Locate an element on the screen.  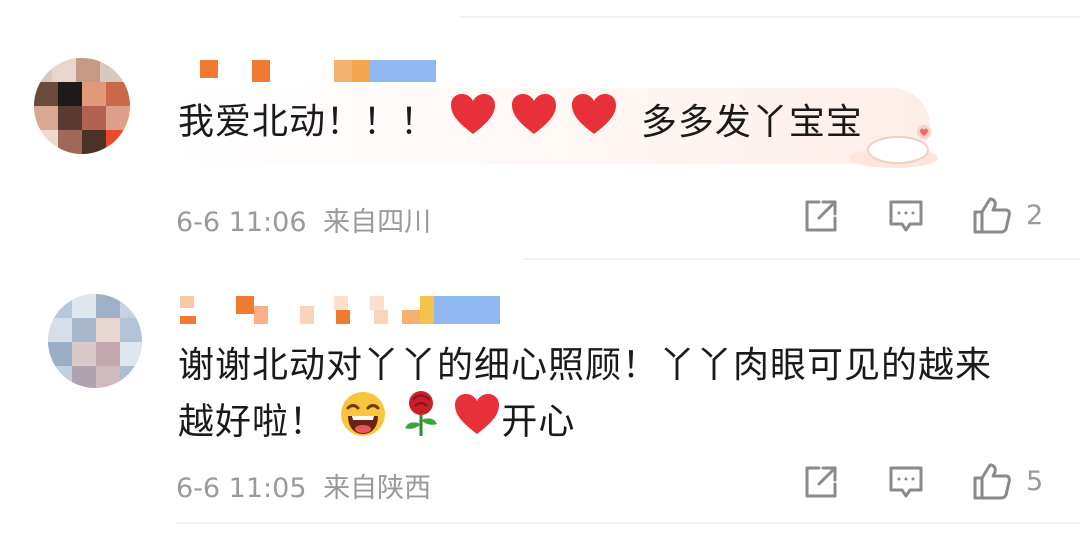
laughing-emoji is located at coordinates (363, 423).